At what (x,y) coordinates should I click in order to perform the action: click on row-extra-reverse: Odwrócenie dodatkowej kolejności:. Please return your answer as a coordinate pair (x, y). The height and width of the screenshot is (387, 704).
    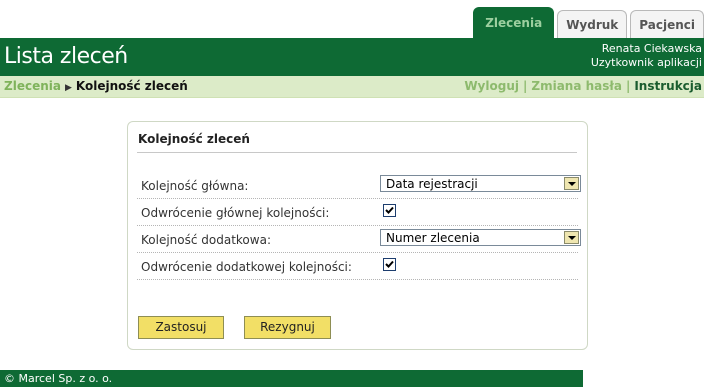
    Looking at the image, I should click on (357, 266).